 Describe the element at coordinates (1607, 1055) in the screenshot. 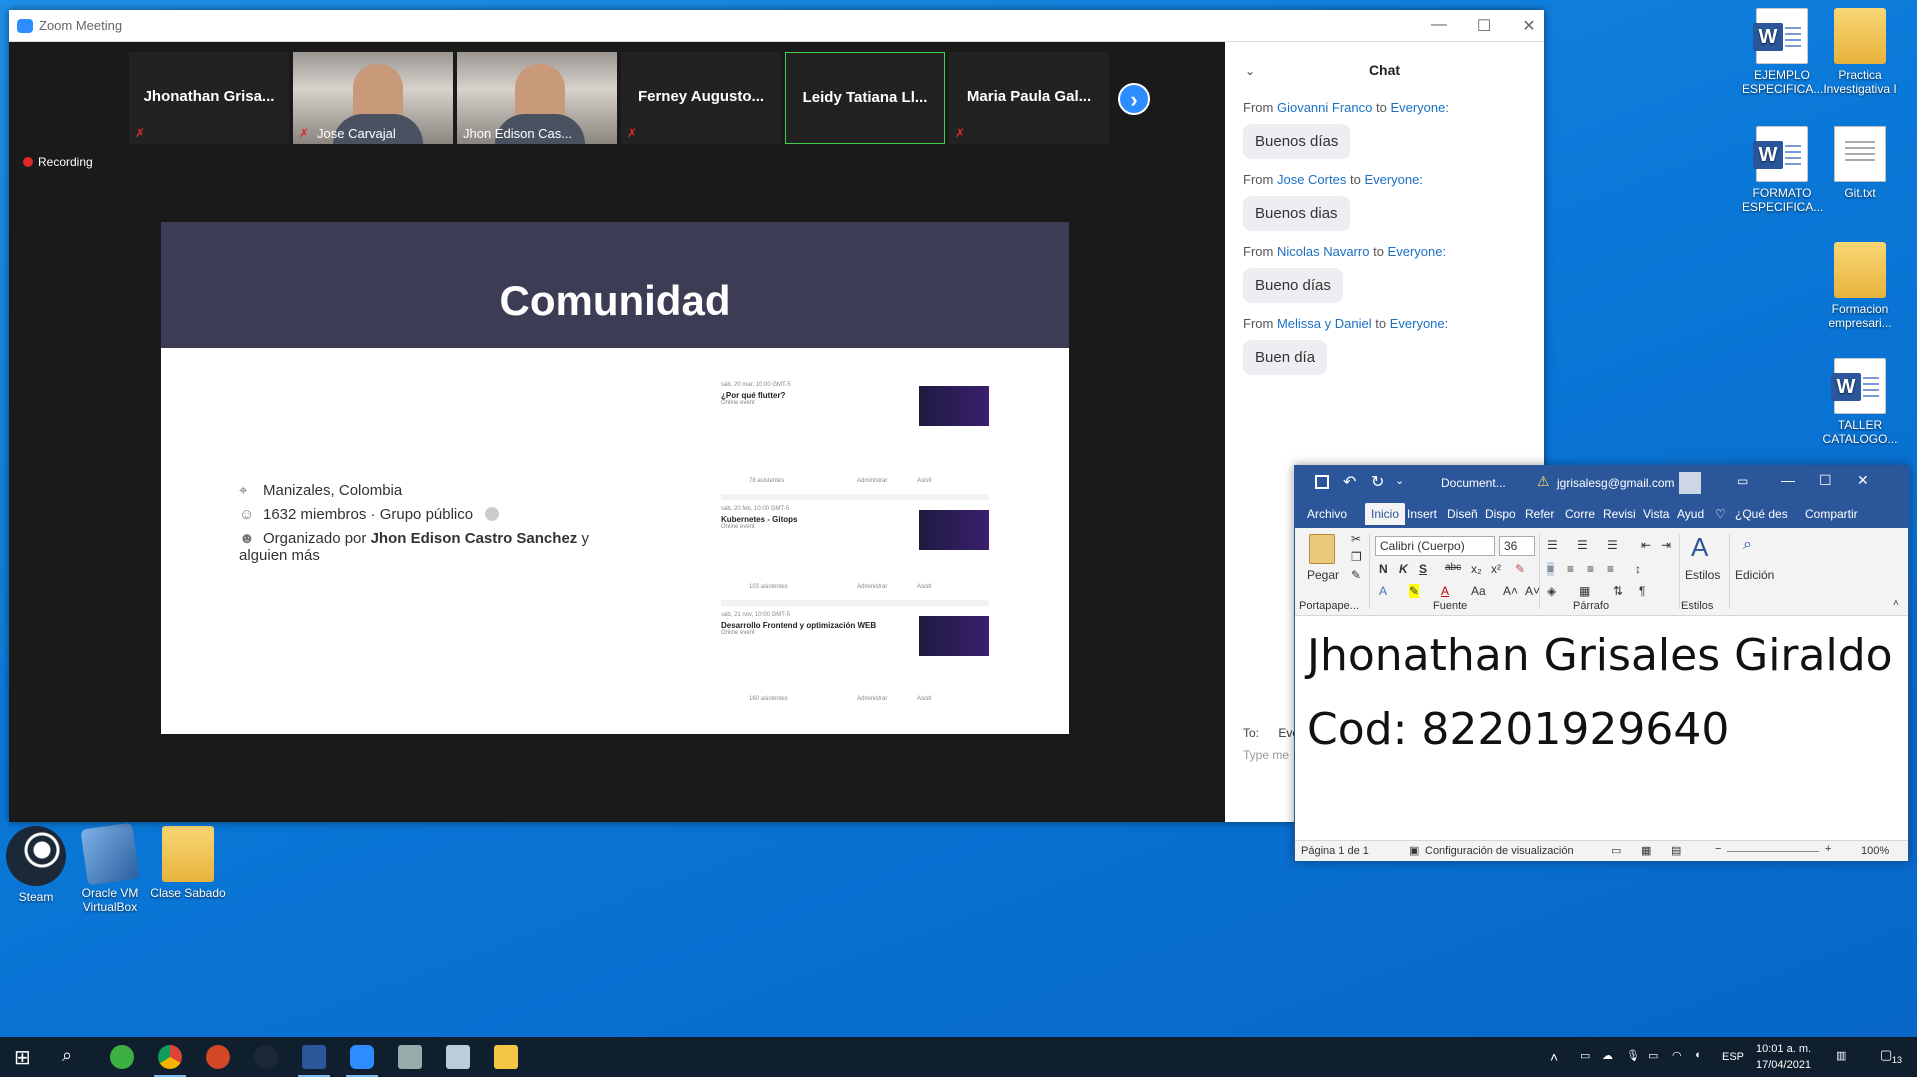

I see `cloud-icon: ☁` at that location.